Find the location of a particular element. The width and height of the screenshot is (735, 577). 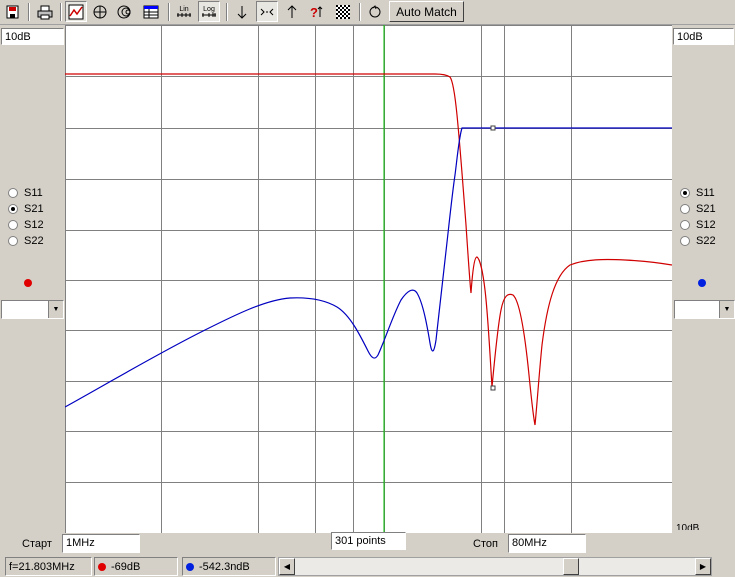

blue-dot-icon is located at coordinates (190, 566).